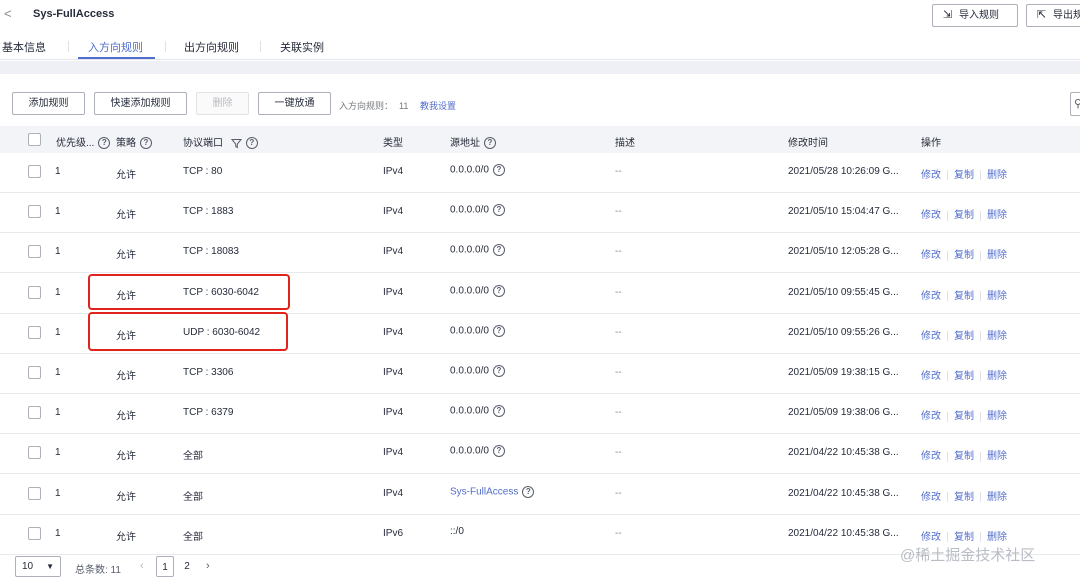 Image resolution: width=1080 pixels, height=581 pixels. Describe the element at coordinates (48, 103) in the screenshot. I see `add-rule-button: 添加规则` at that location.